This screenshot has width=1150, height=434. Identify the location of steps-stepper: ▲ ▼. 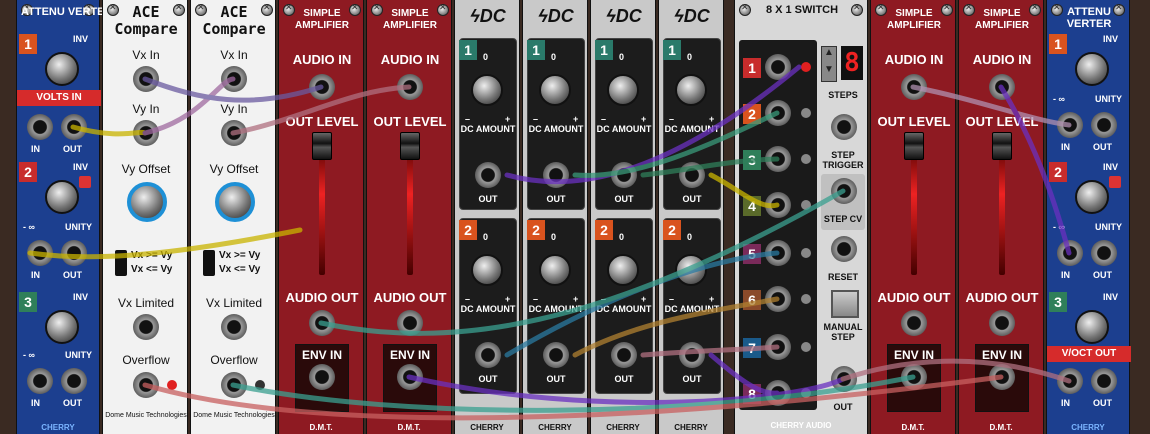
(829, 64).